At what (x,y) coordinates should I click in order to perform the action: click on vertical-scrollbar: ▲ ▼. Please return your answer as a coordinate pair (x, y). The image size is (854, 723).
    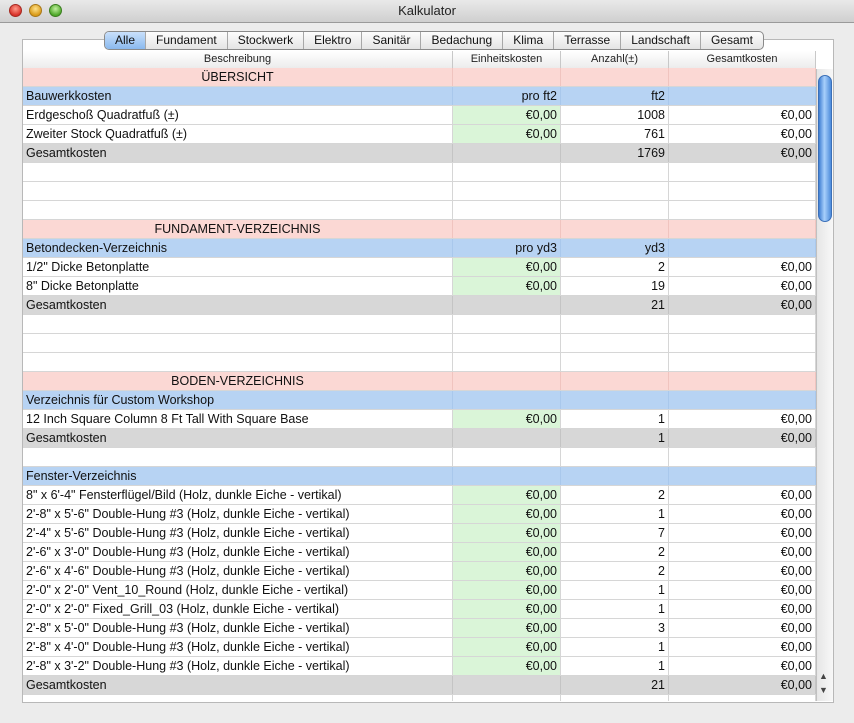
    Looking at the image, I should click on (824, 385).